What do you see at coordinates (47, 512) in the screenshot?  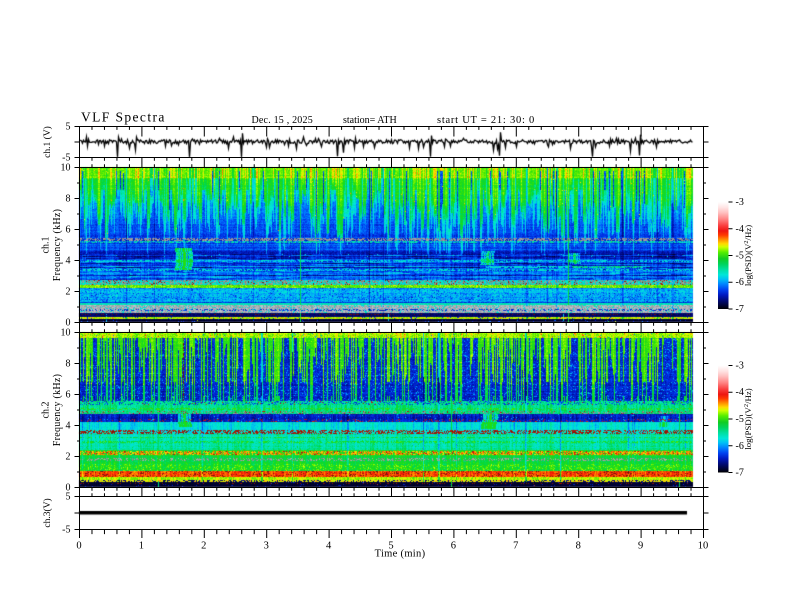 I see `svg-text: ch.3(V)` at bounding box center [47, 512].